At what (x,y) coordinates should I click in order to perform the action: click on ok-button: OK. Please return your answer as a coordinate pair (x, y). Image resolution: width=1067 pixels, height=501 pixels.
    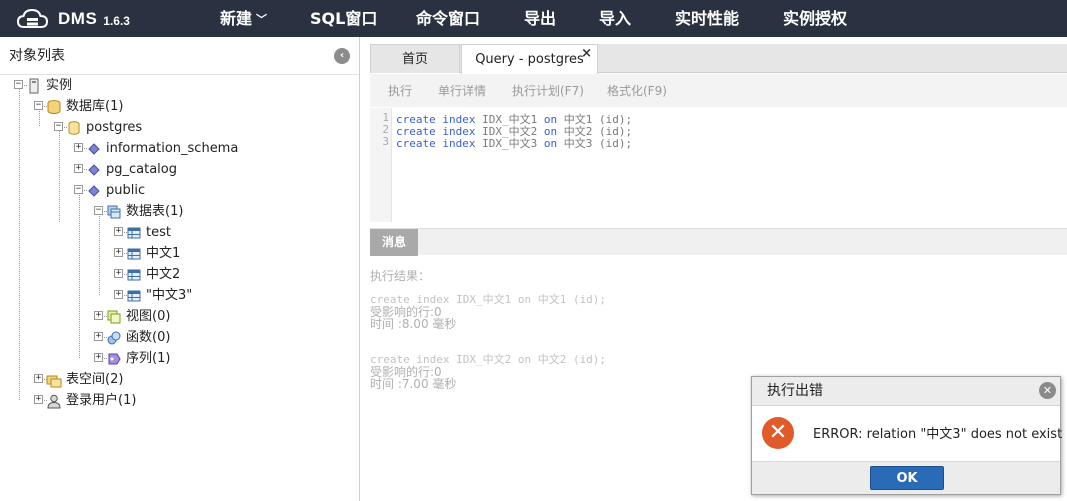
    Looking at the image, I should click on (907, 478).